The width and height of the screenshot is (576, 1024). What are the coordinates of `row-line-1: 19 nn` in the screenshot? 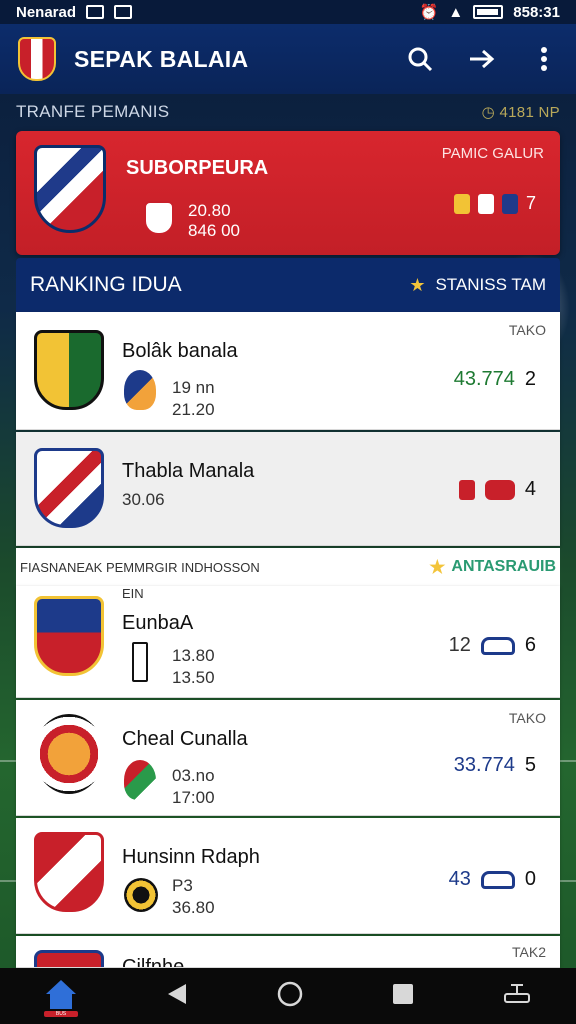 It's located at (193, 387).